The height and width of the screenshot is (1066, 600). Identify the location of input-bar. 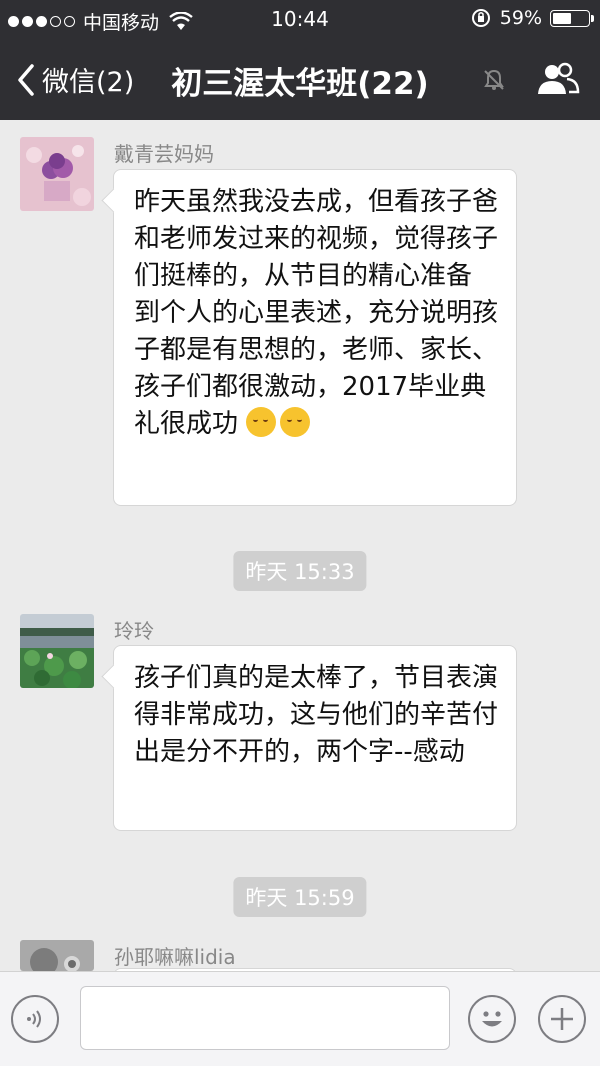
(300, 1018).